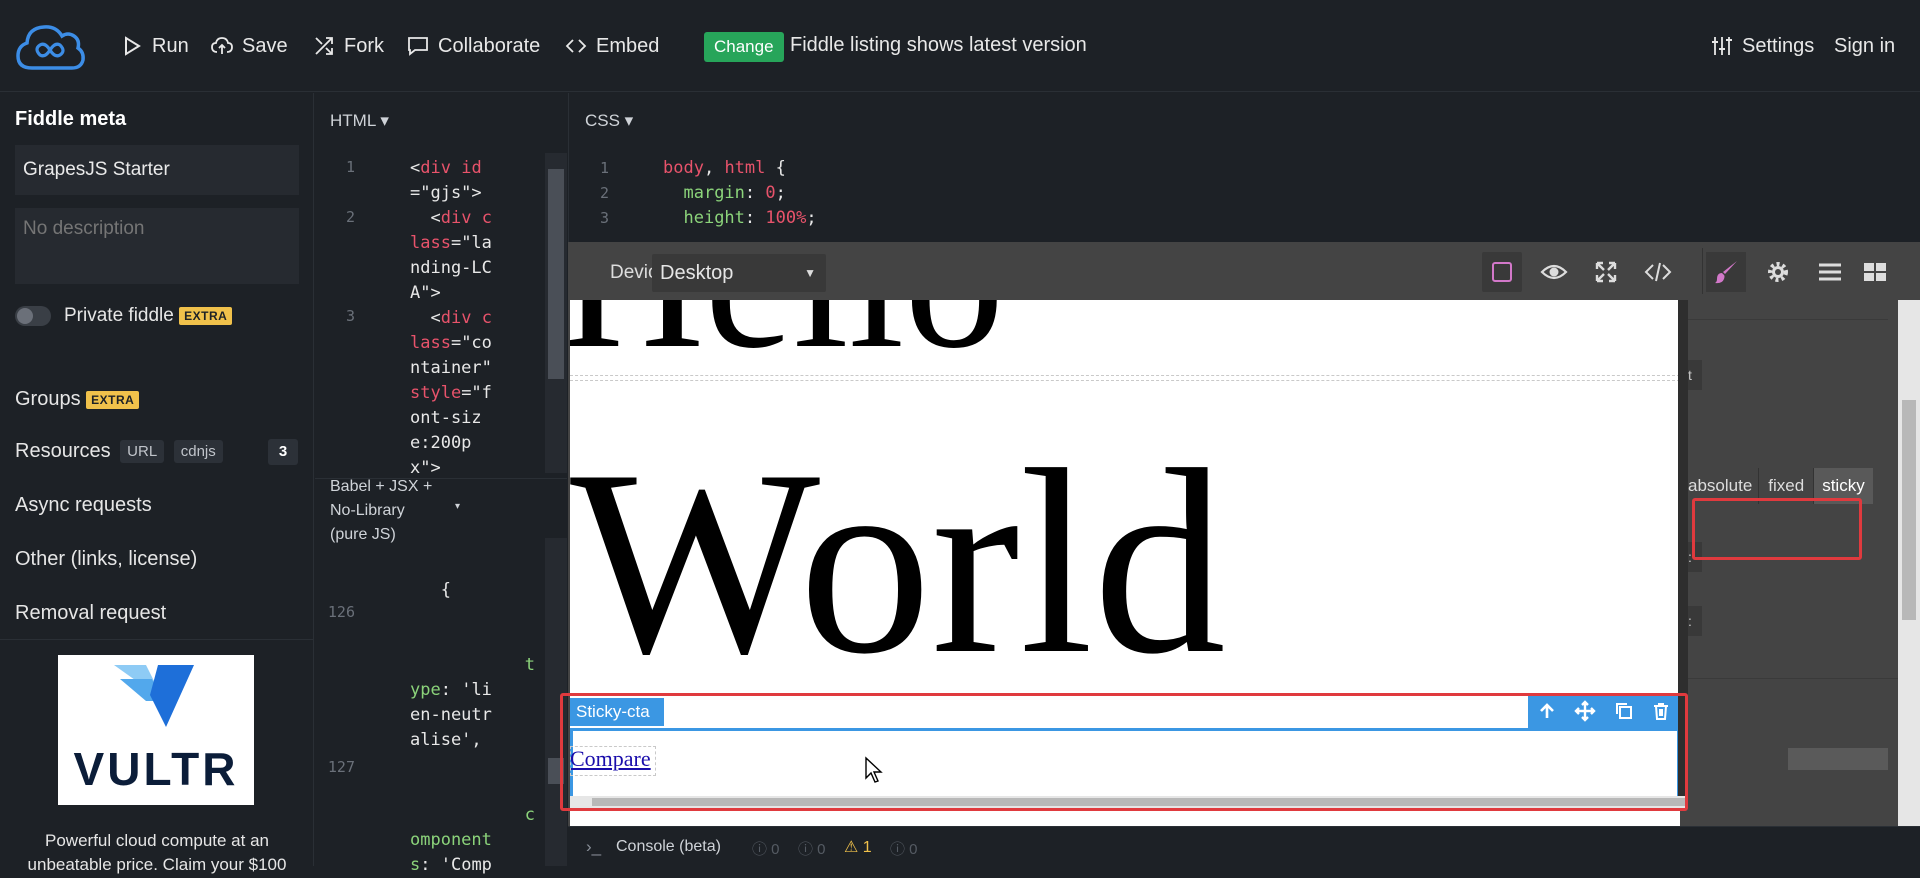 The image size is (1920, 878). I want to click on groups-label: Groups, so click(48, 399).